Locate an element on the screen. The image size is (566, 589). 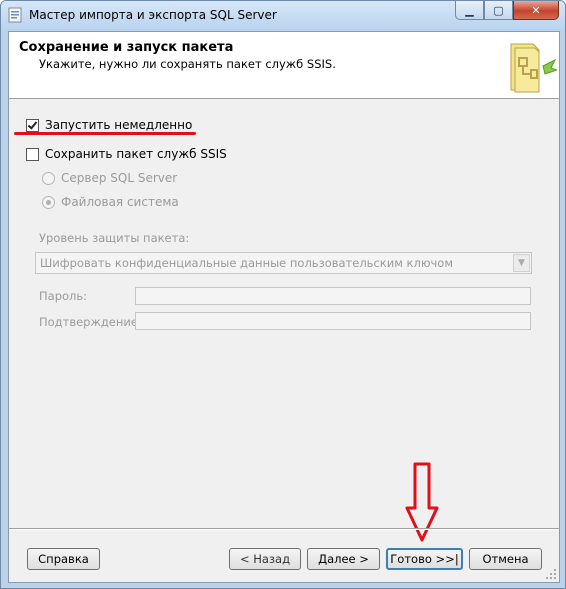
help-button-label: Справка is located at coordinates (63, 559).